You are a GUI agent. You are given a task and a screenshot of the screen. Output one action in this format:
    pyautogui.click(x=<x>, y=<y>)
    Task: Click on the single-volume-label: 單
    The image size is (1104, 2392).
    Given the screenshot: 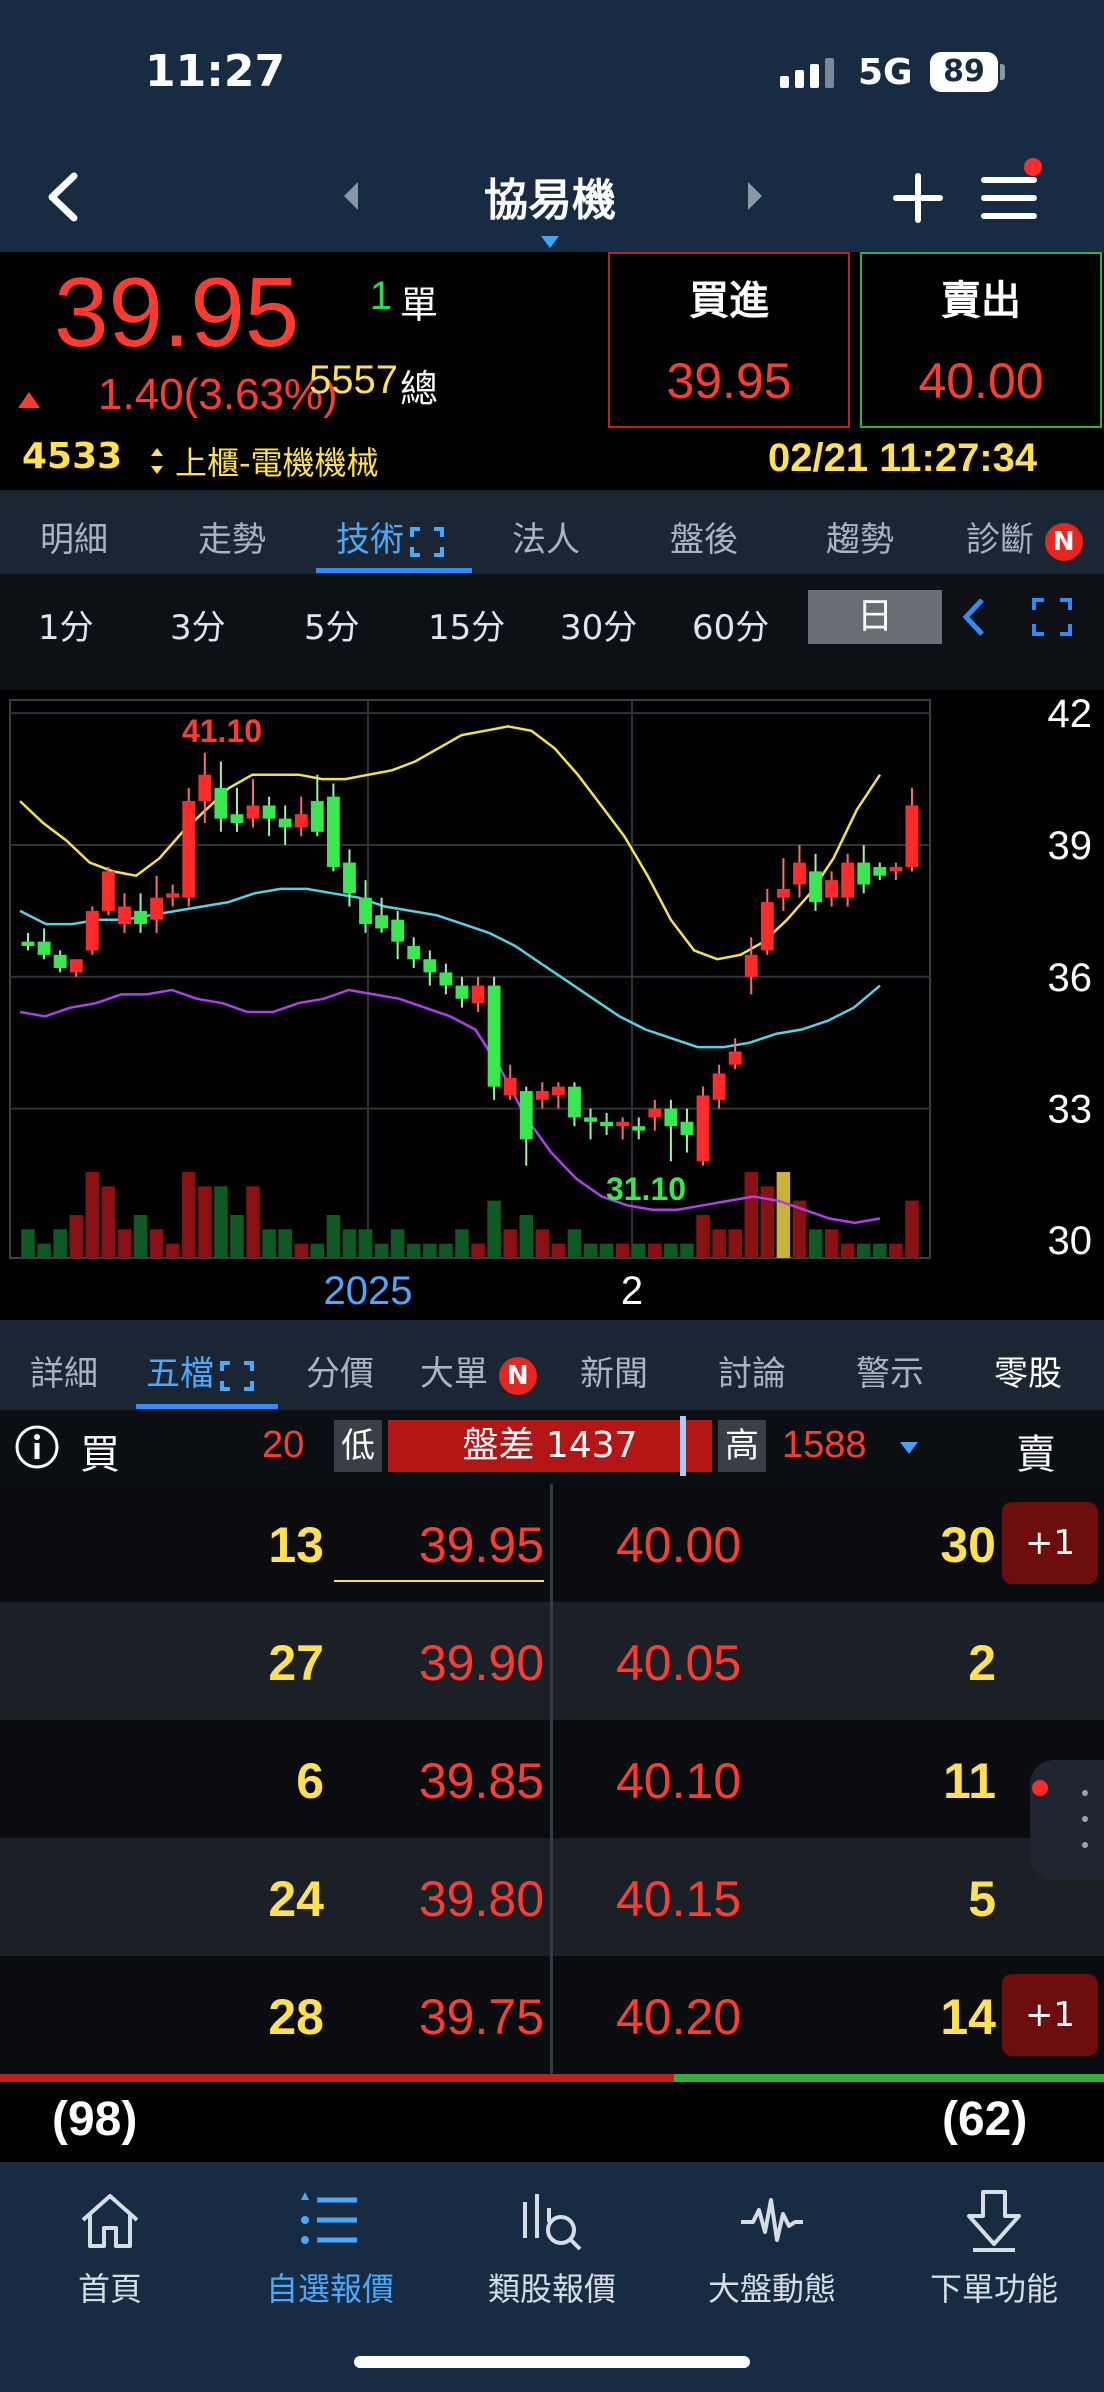 What is the action you would take?
    pyautogui.click(x=419, y=305)
    